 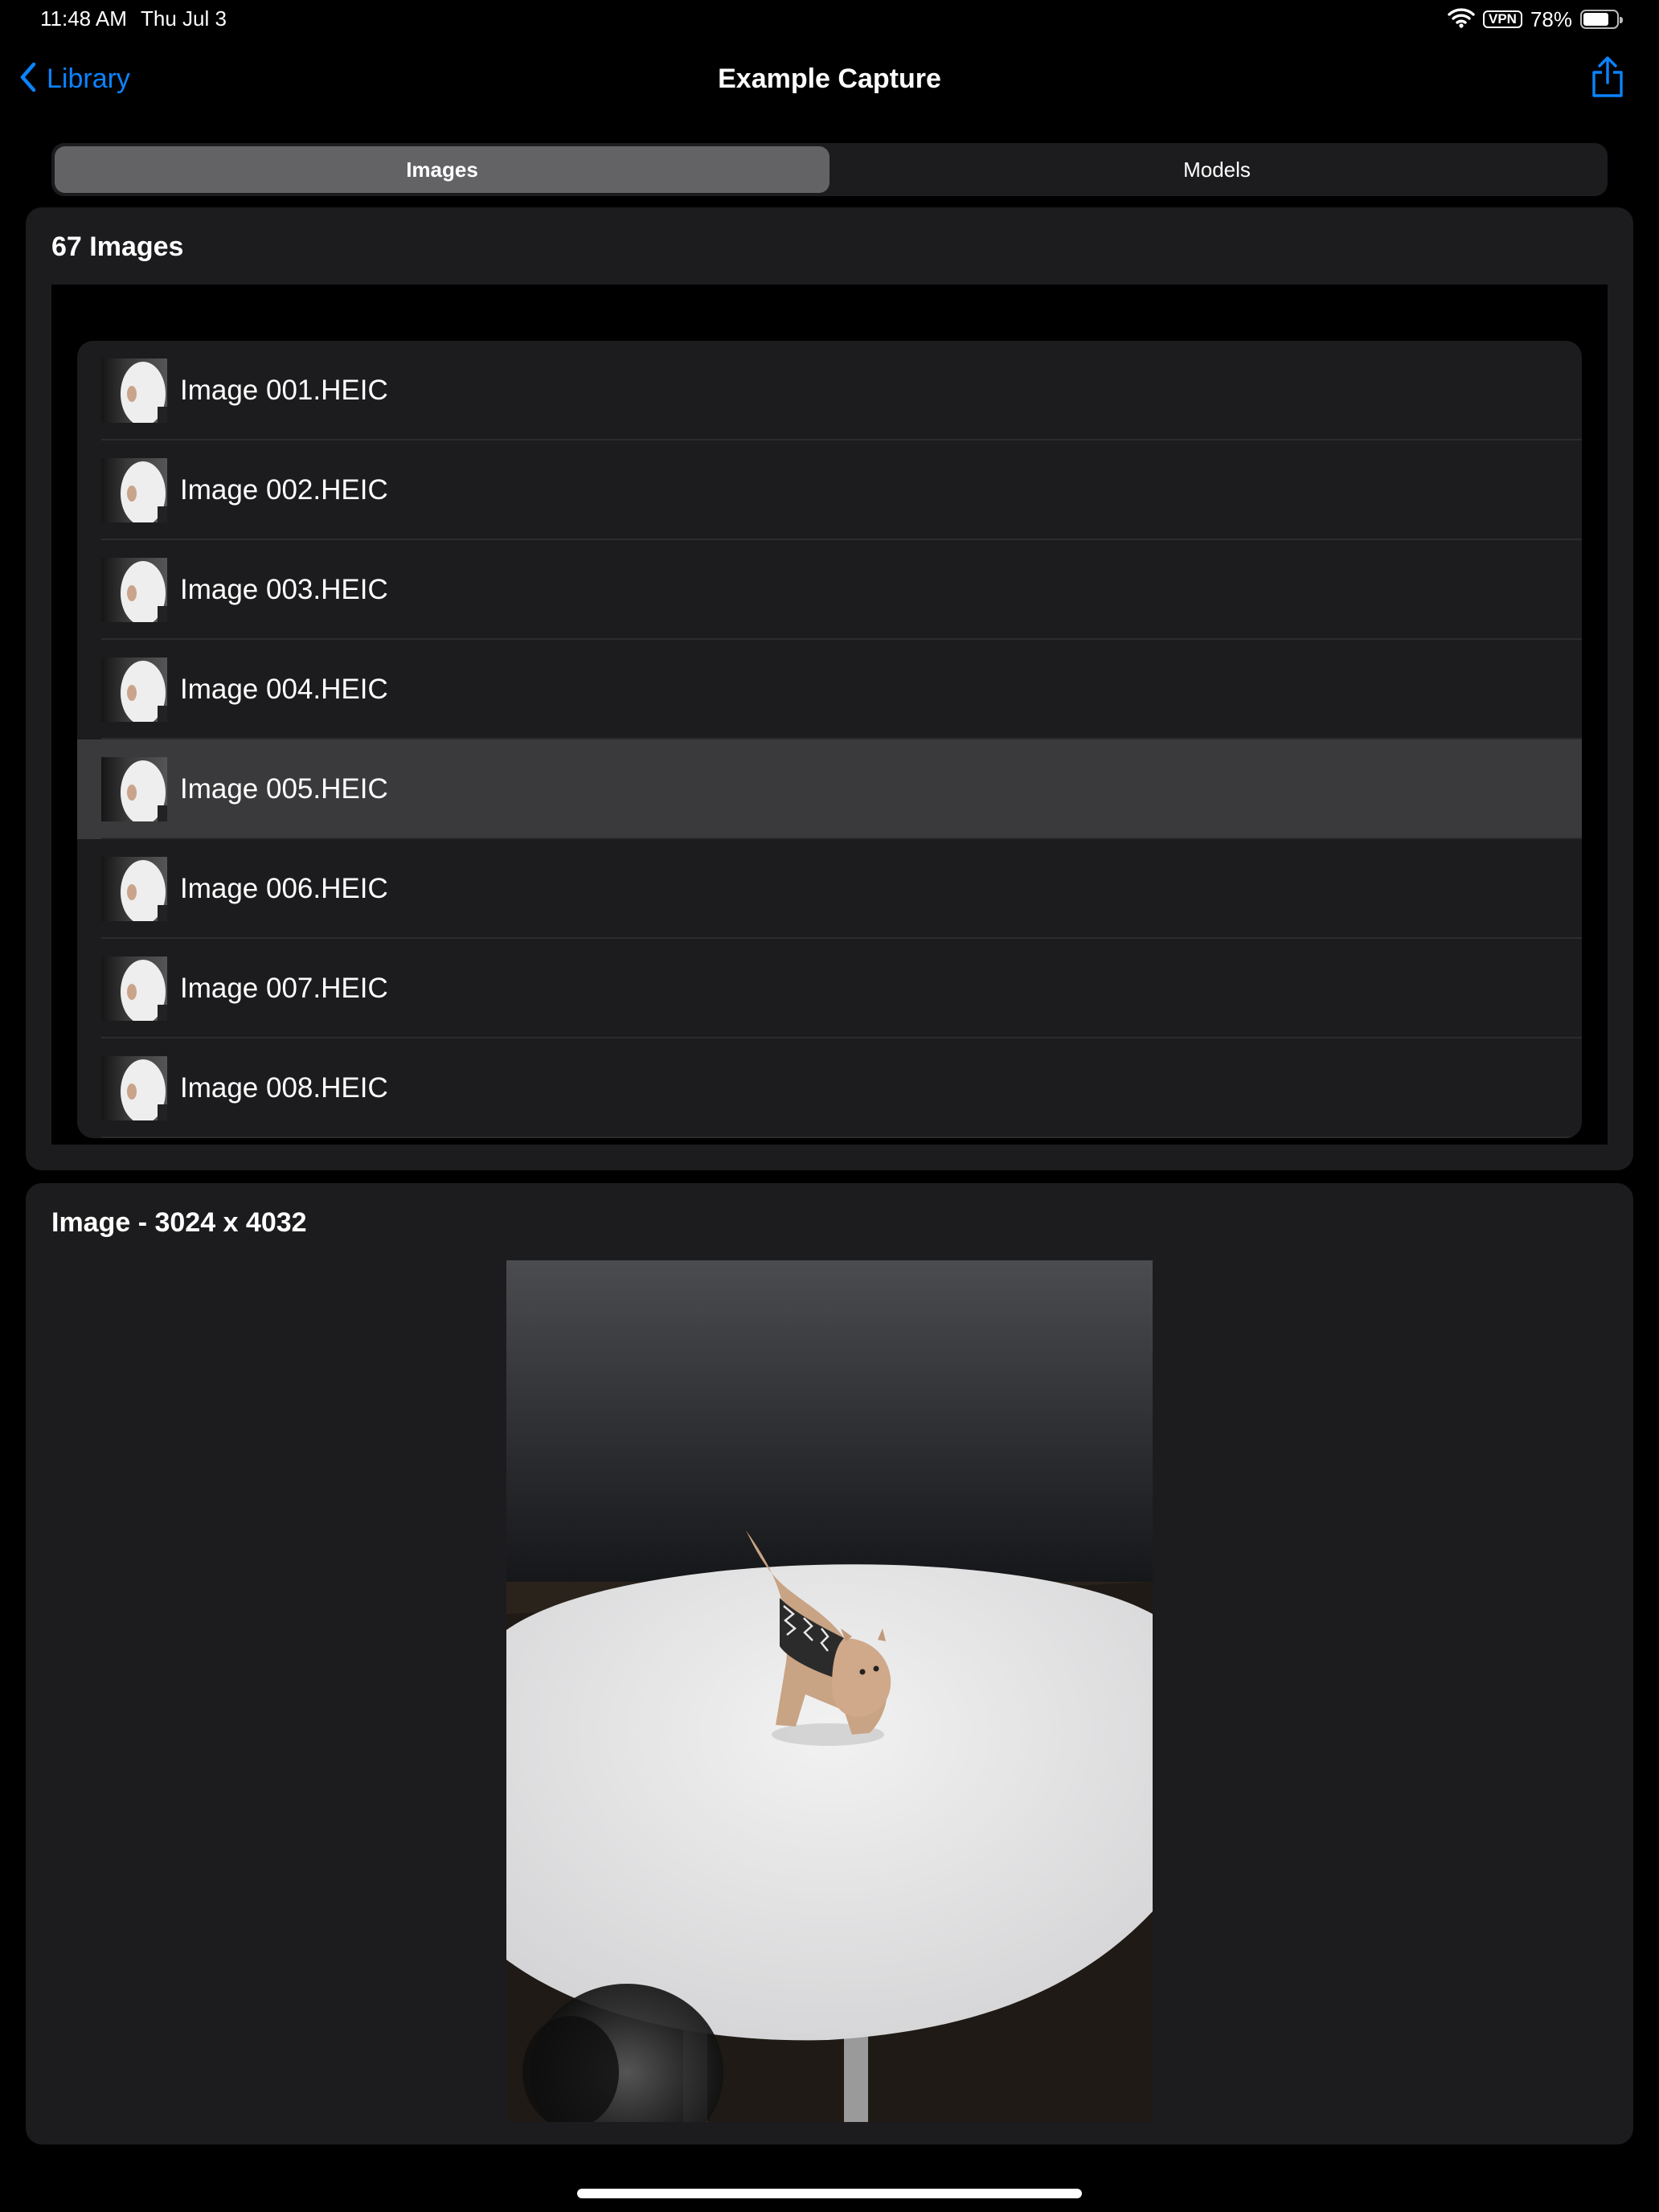 What do you see at coordinates (83, 18) in the screenshot?
I see `status-time: 11:48 AM` at bounding box center [83, 18].